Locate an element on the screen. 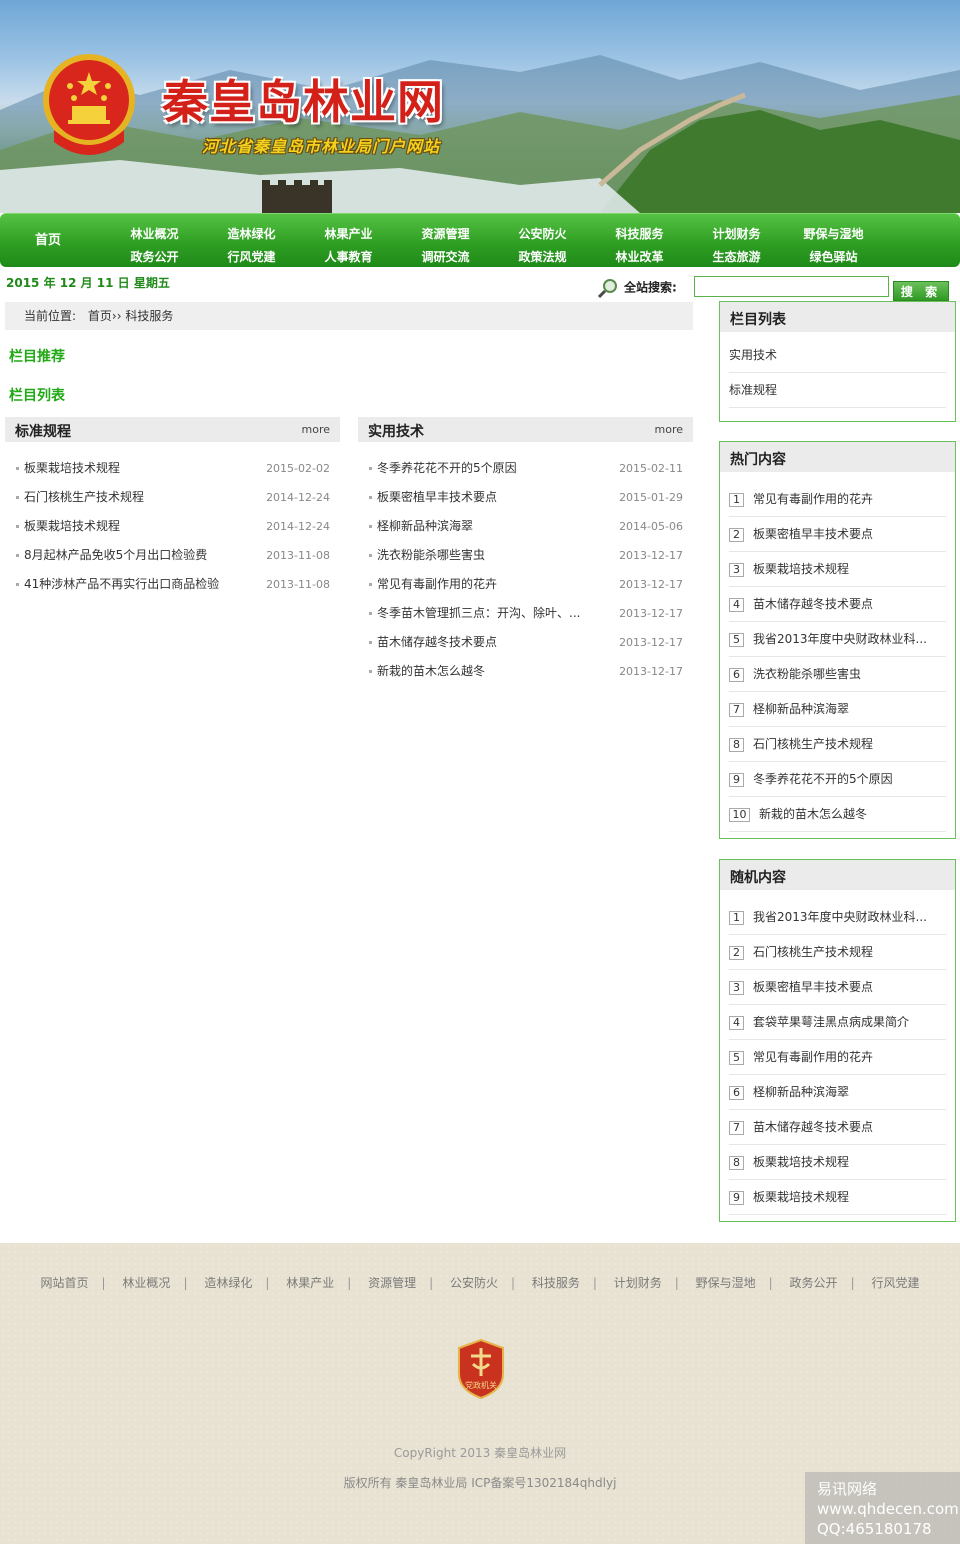 The width and height of the screenshot is (960, 1544). ranked-item: 3 板栗密植早丰技术要点 is located at coordinates (837, 987).